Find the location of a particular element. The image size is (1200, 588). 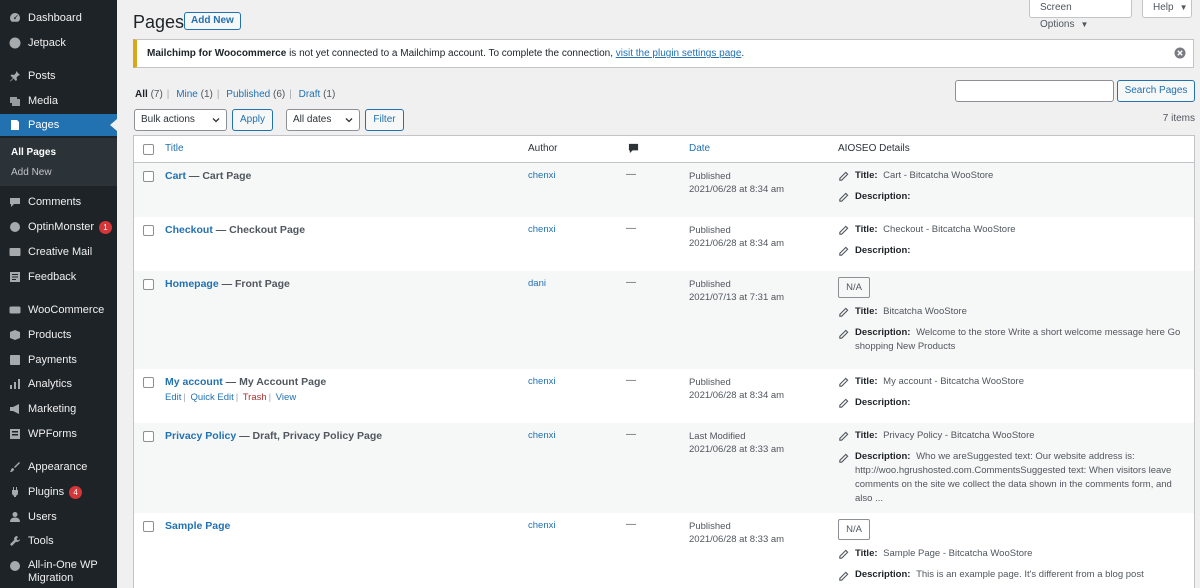

dismiss-icon is located at coordinates (1180, 53).